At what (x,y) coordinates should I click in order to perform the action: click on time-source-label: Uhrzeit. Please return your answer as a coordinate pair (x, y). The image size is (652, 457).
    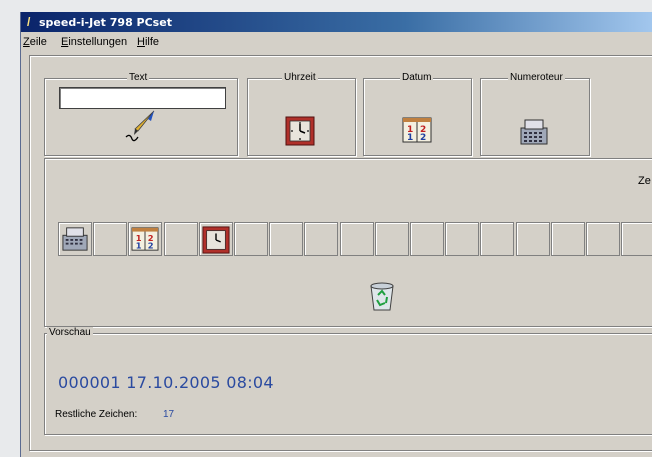
    Looking at the image, I should click on (300, 77).